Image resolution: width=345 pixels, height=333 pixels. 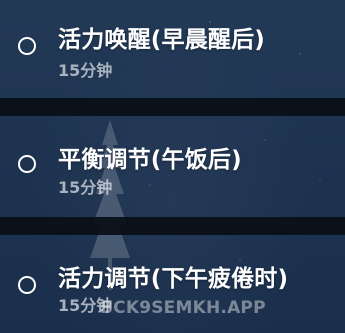 I want to click on item-title: 活力调节(下午疲倦时), so click(x=173, y=279).